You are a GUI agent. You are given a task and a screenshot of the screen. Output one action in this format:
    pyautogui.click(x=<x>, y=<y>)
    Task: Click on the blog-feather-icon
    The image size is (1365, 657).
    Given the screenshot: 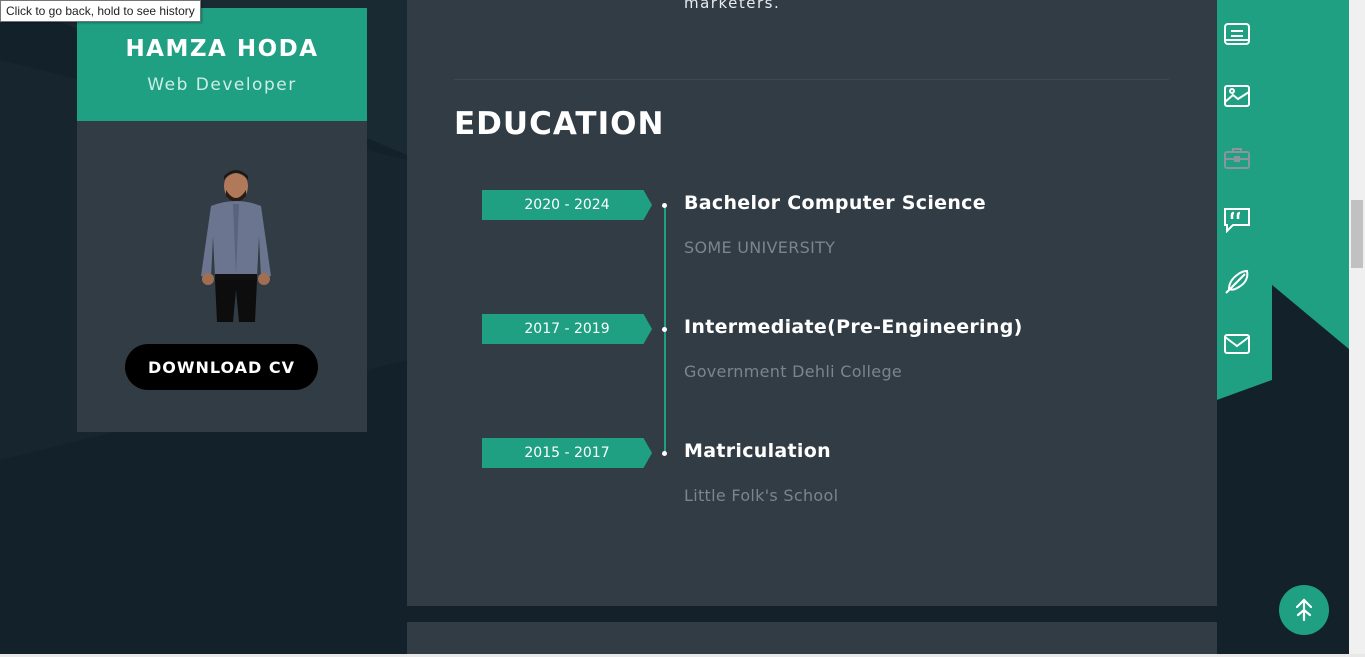 What is the action you would take?
    pyautogui.click(x=1237, y=281)
    